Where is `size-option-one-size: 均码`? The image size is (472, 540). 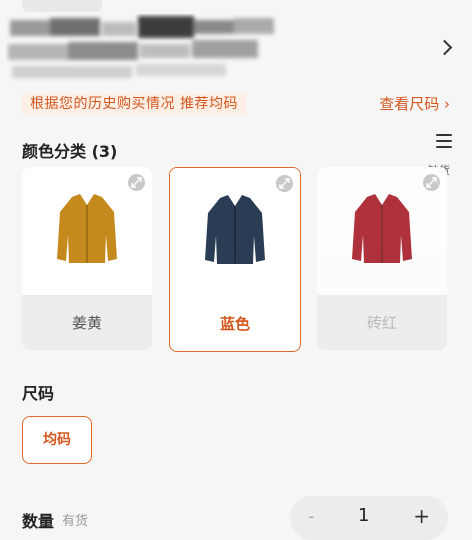
size-option-one-size: 均码 is located at coordinates (57, 440).